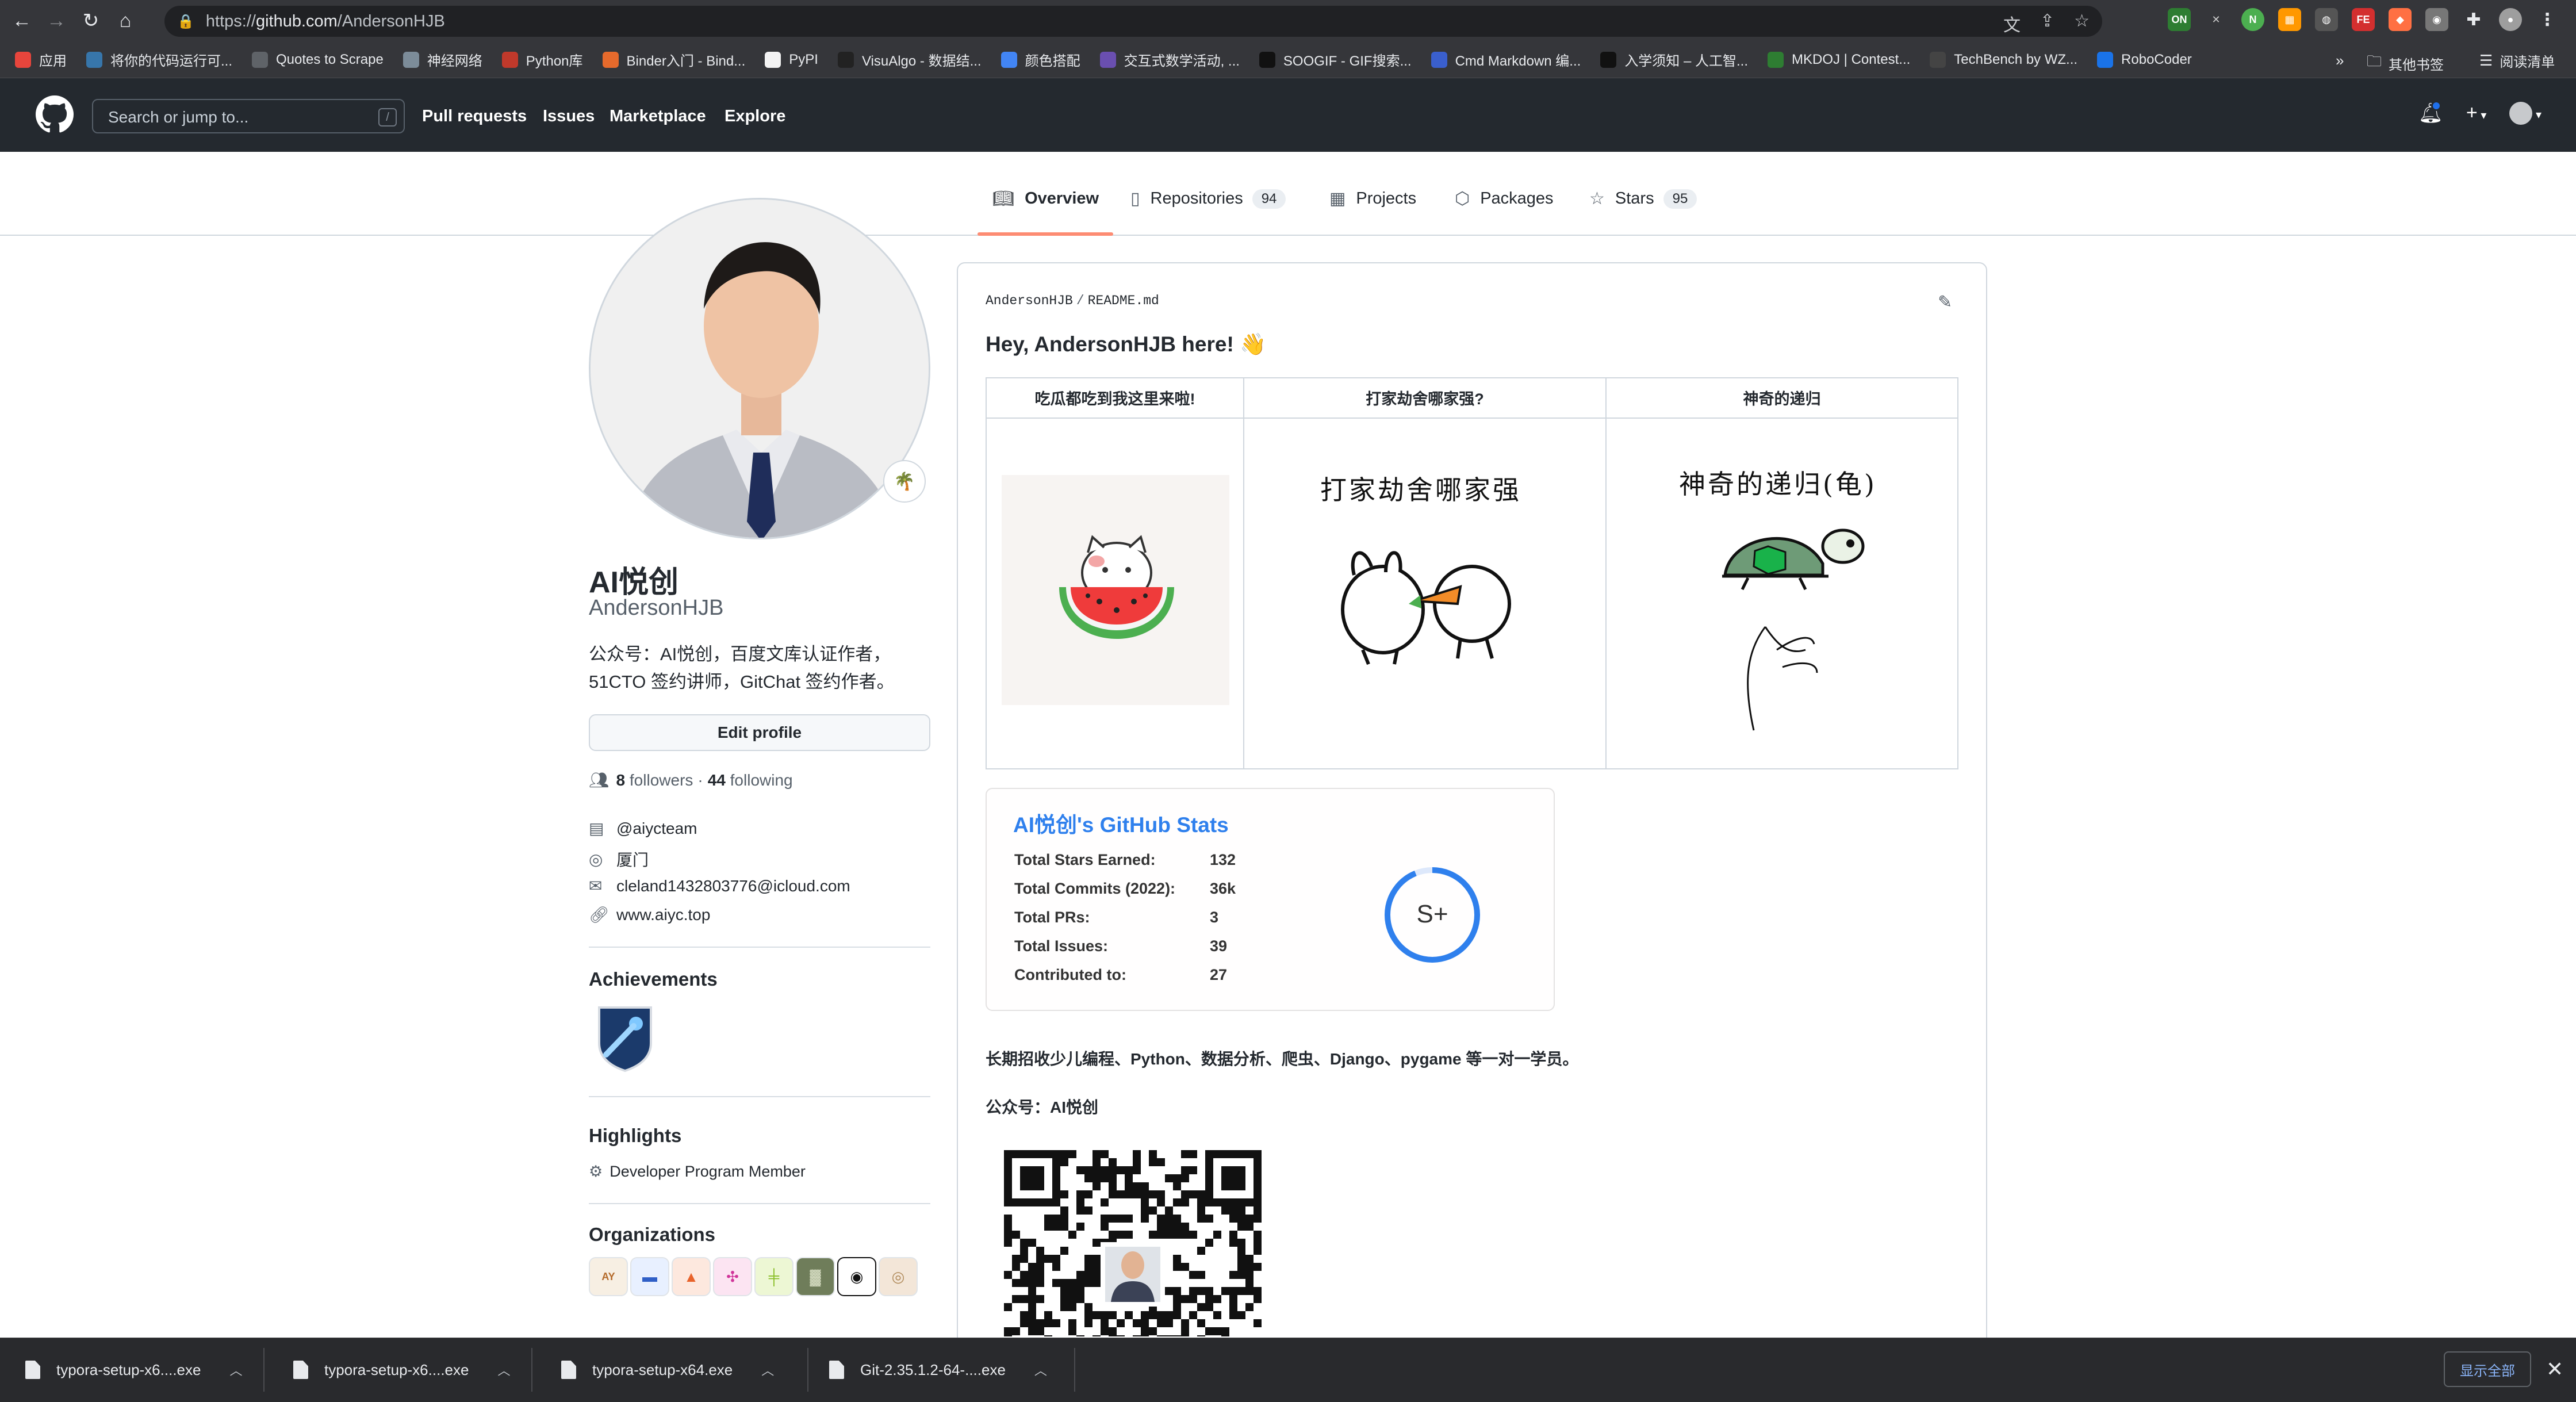  Describe the element at coordinates (938, 1370) in the screenshot. I see `download-item: Git-2.35.1.2-64-....exe ︿` at that location.